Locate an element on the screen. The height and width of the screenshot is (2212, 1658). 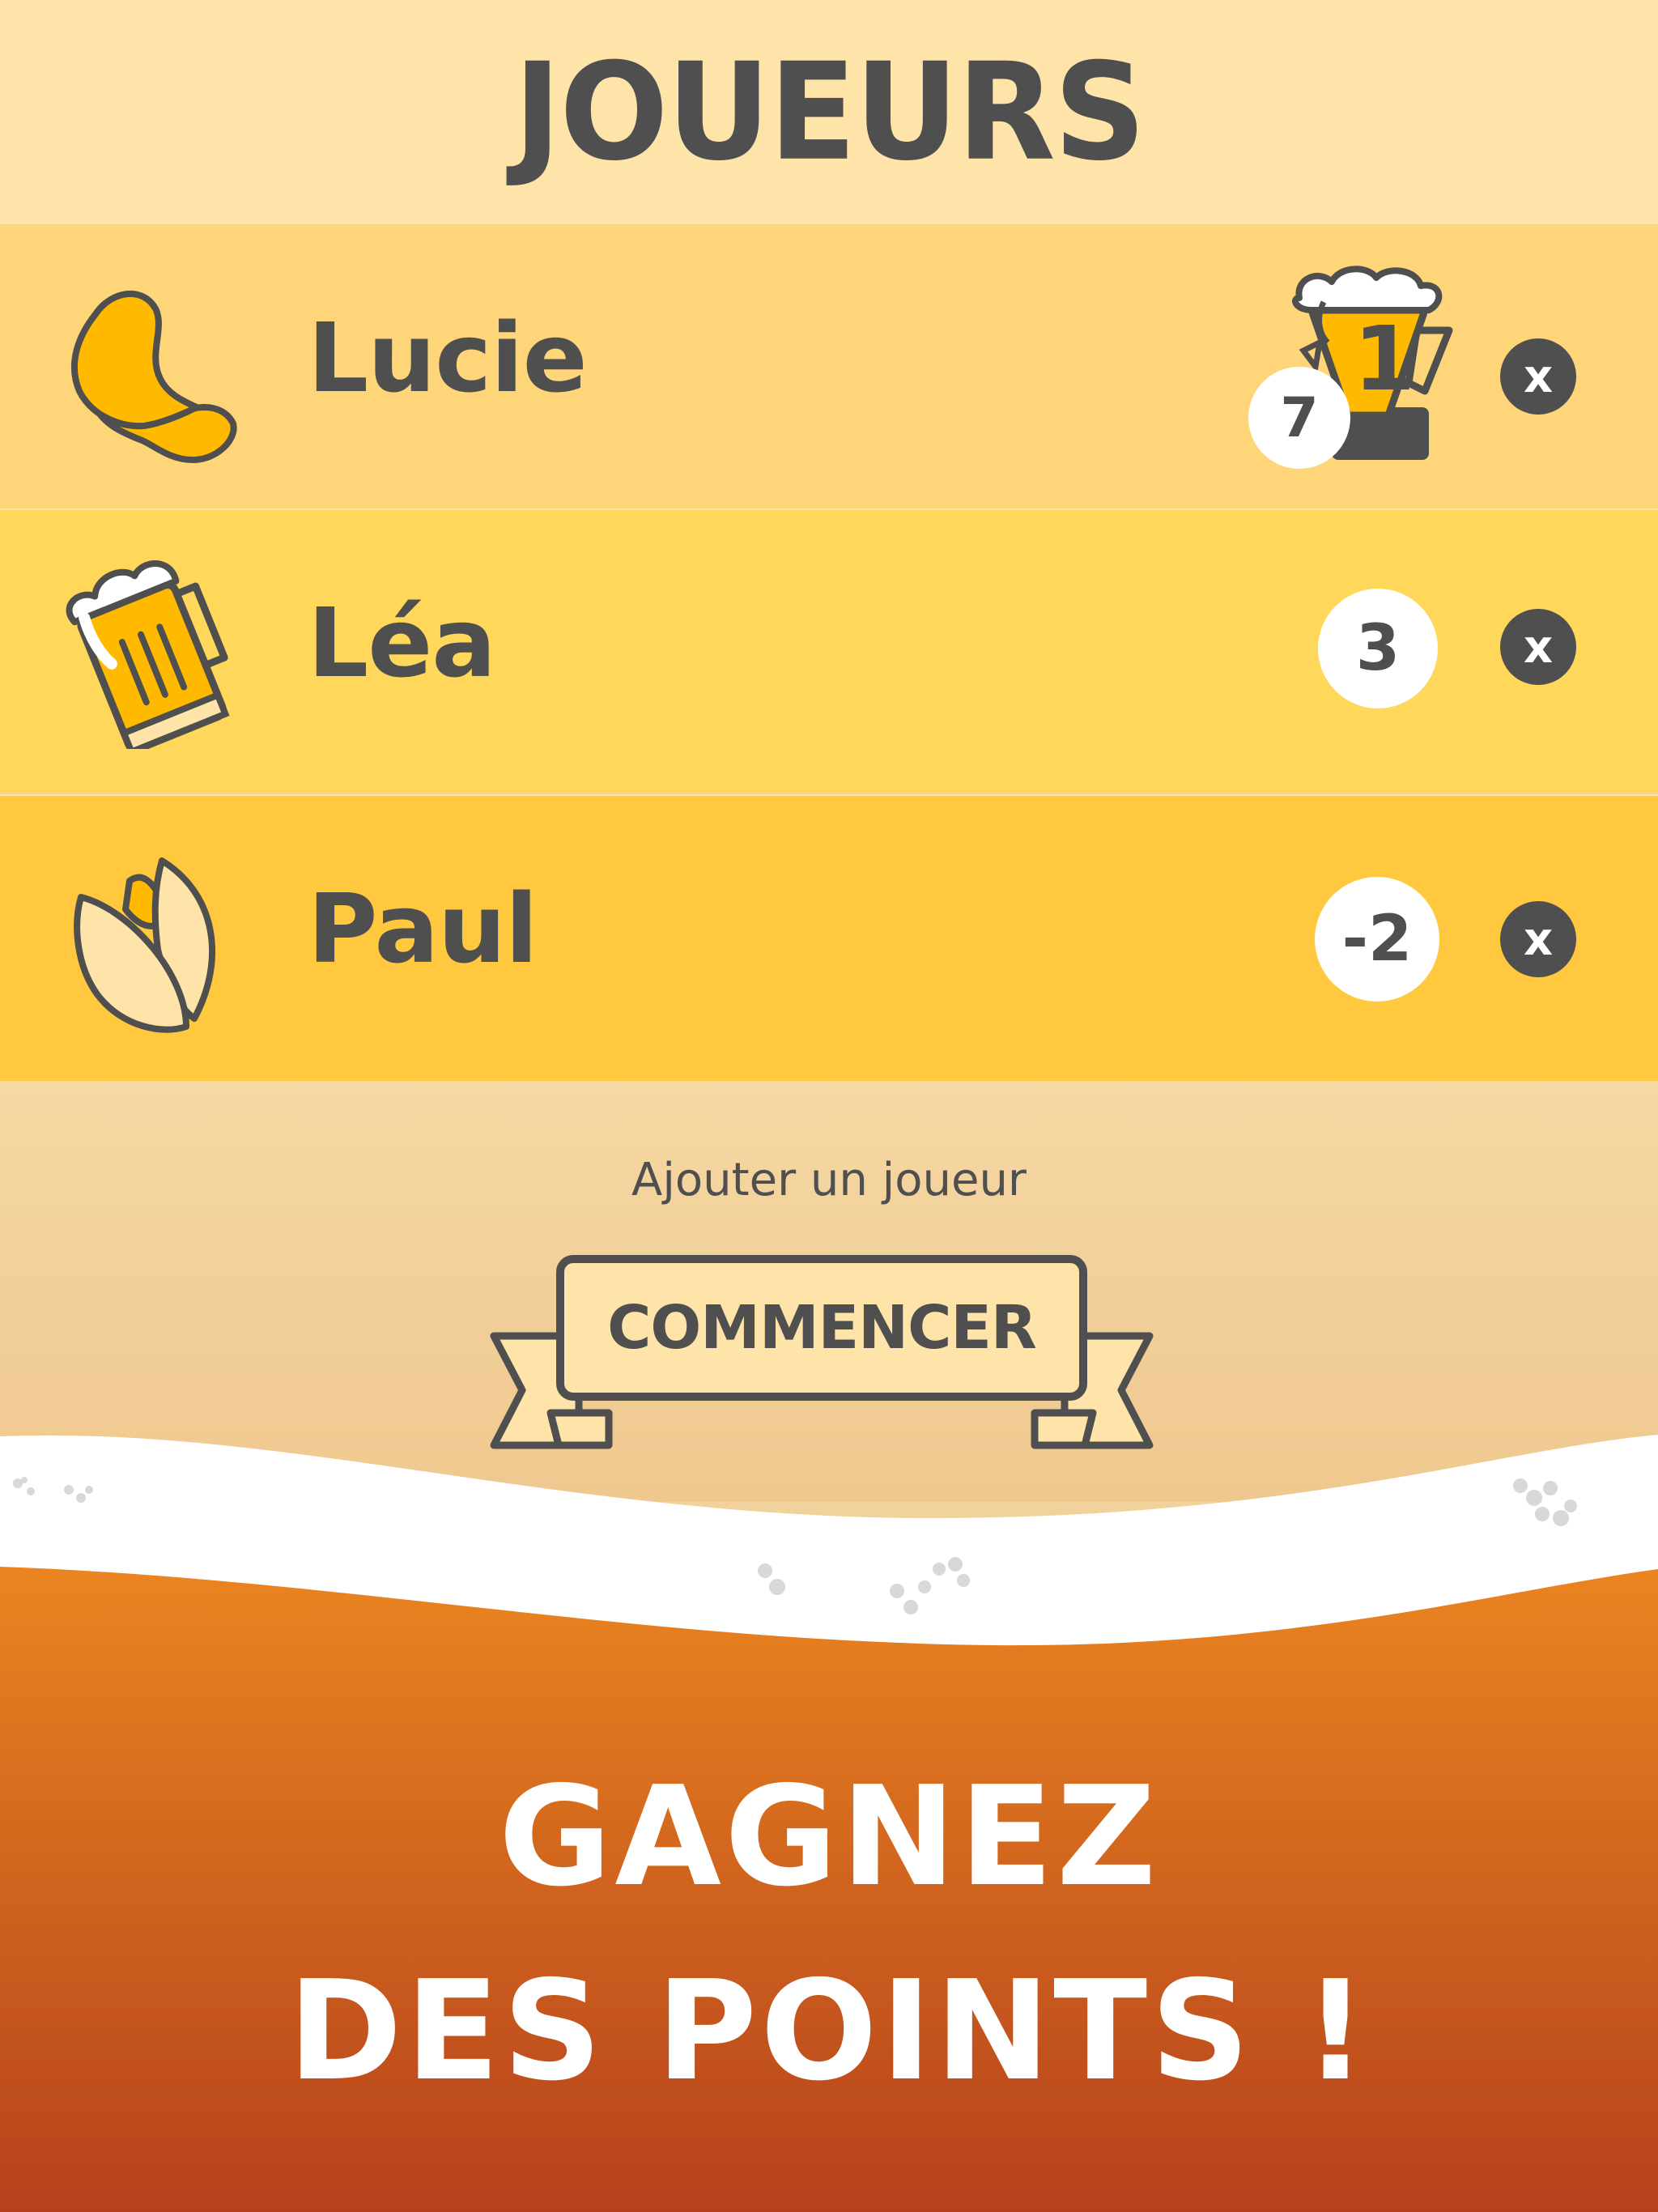
player-row-lea: Léa 3 x is located at coordinates (829, 652).